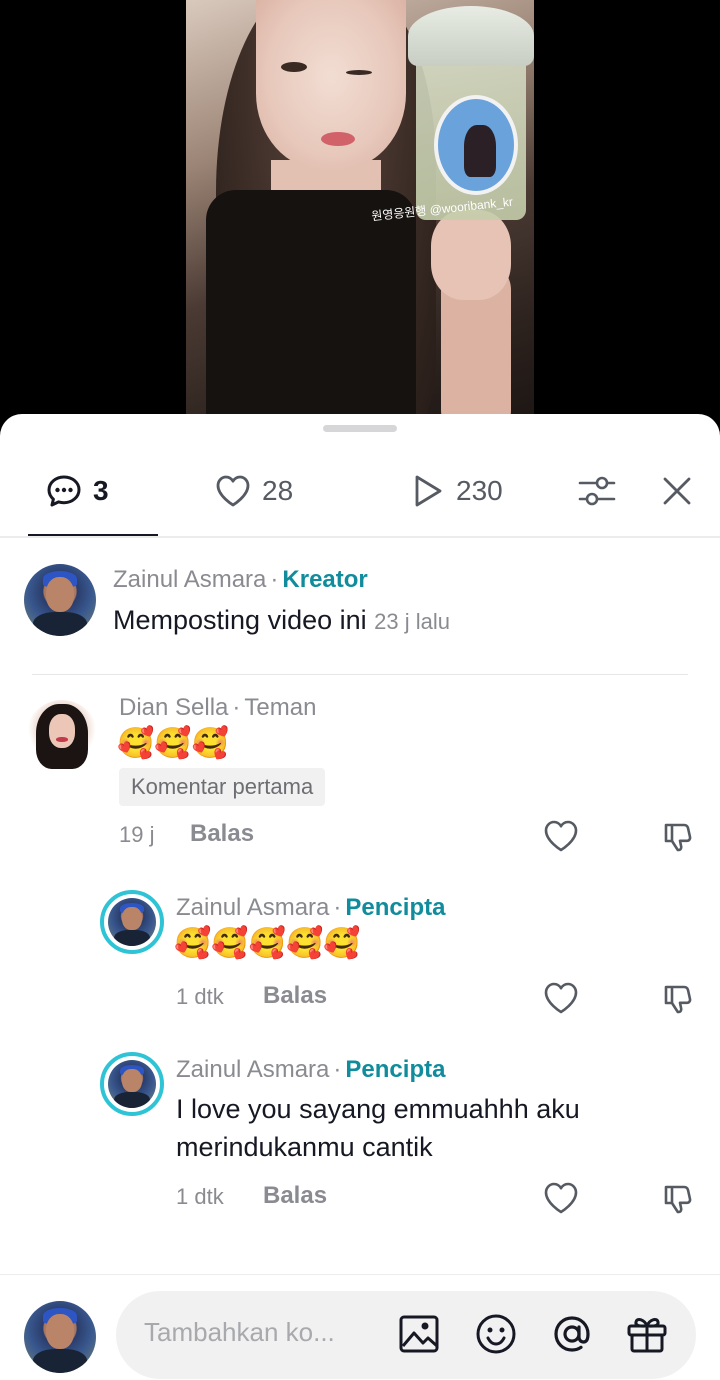 The height and width of the screenshot is (1380, 720). What do you see at coordinates (253, 491) in the screenshot?
I see `tab-likes: 28` at bounding box center [253, 491].